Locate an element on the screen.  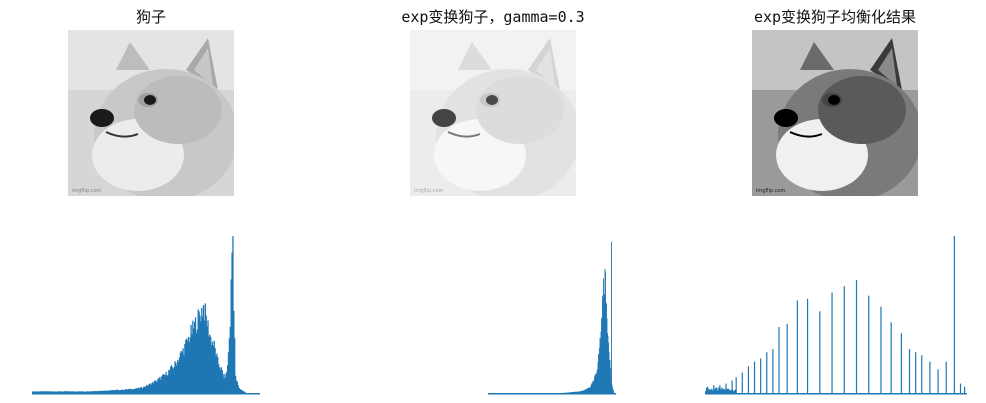
panel-title-gamma: exp变换狗子，gamma=0.3 is located at coordinates (493, 17).